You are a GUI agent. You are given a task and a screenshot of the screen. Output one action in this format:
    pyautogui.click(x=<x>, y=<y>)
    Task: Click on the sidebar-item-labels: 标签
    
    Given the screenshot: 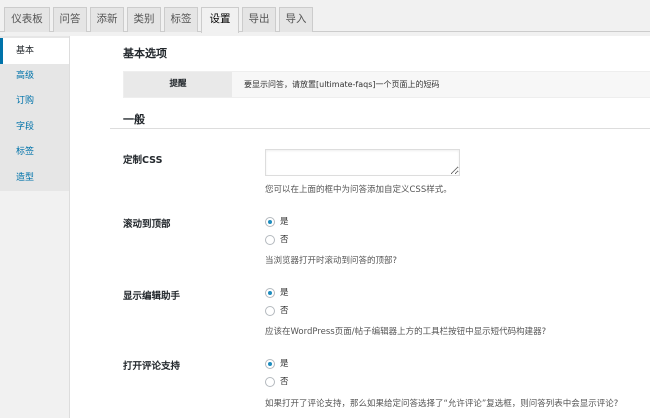 What is the action you would take?
    pyautogui.click(x=34, y=152)
    